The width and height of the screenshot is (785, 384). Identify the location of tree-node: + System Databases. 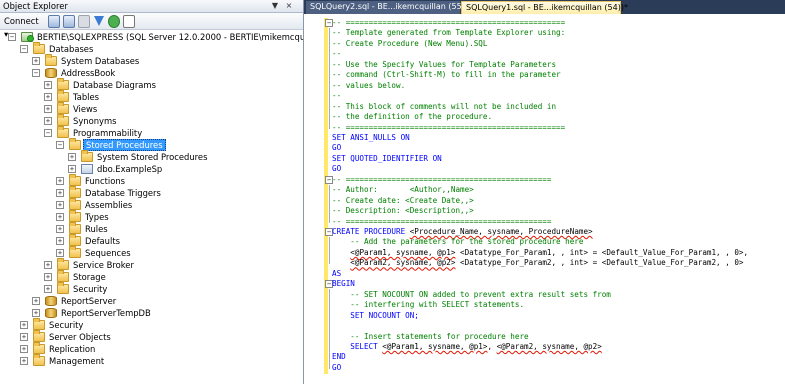
(151, 60).